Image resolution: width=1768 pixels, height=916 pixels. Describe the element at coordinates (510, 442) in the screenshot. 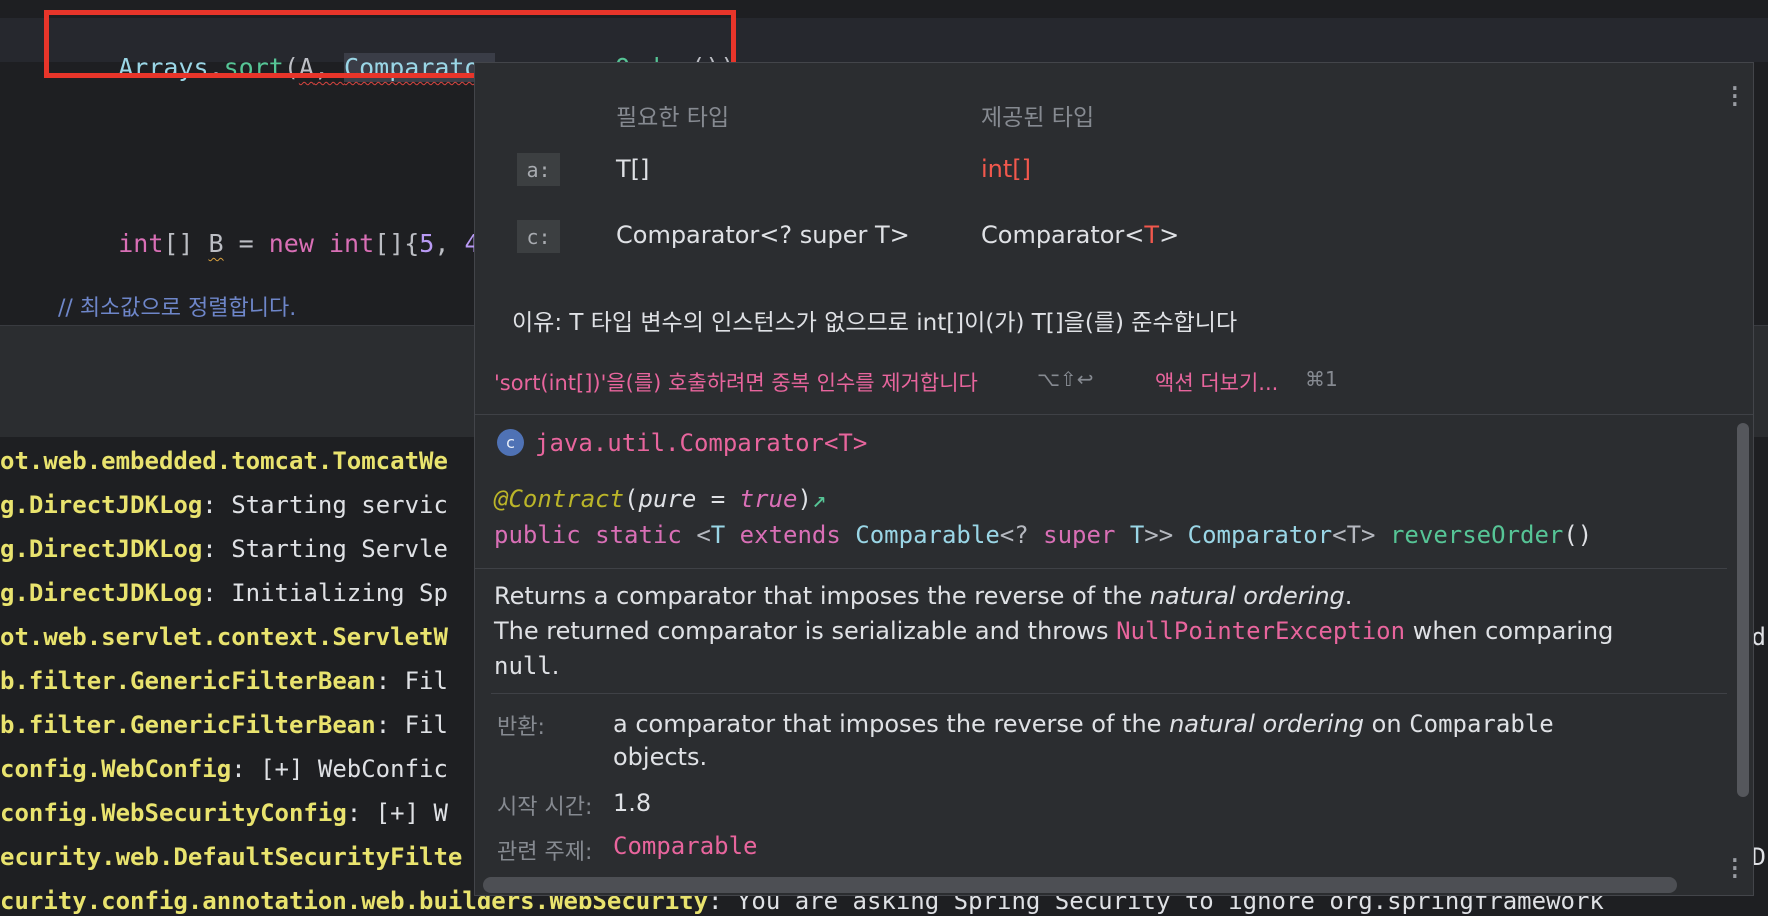

I see `class-icon: c` at that location.